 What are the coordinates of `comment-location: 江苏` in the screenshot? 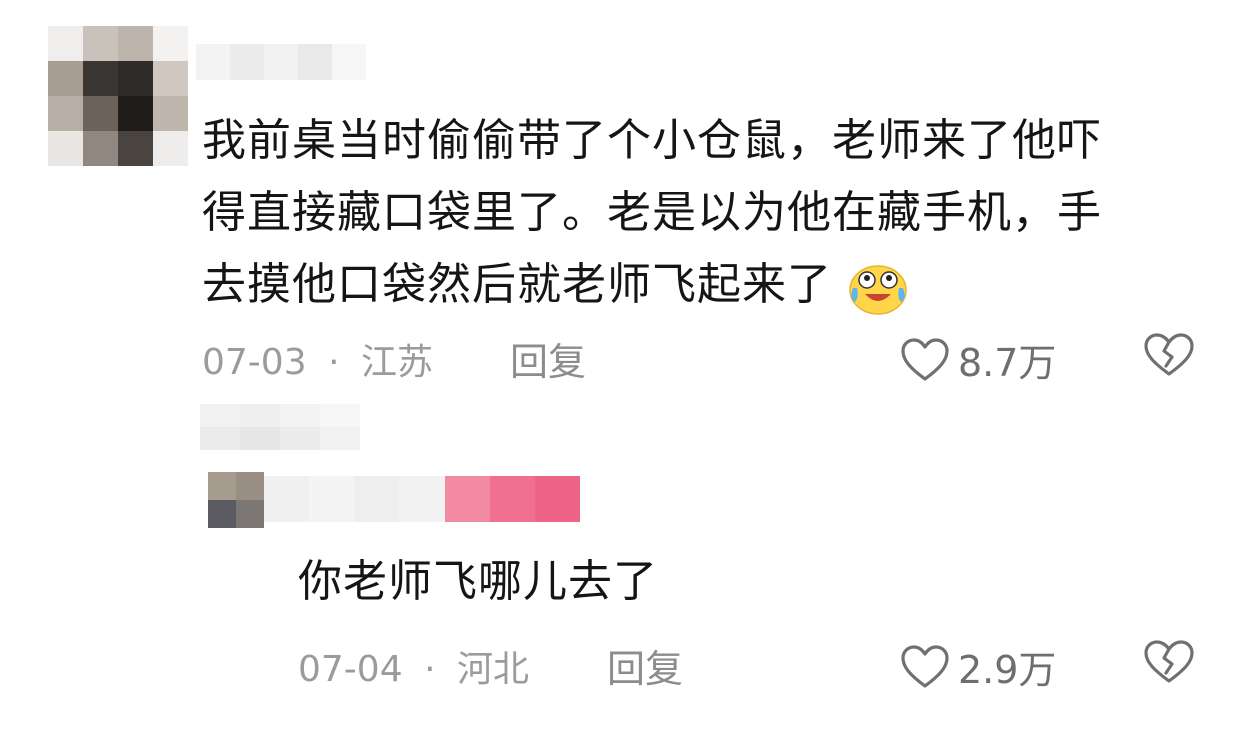 It's located at (396, 362).